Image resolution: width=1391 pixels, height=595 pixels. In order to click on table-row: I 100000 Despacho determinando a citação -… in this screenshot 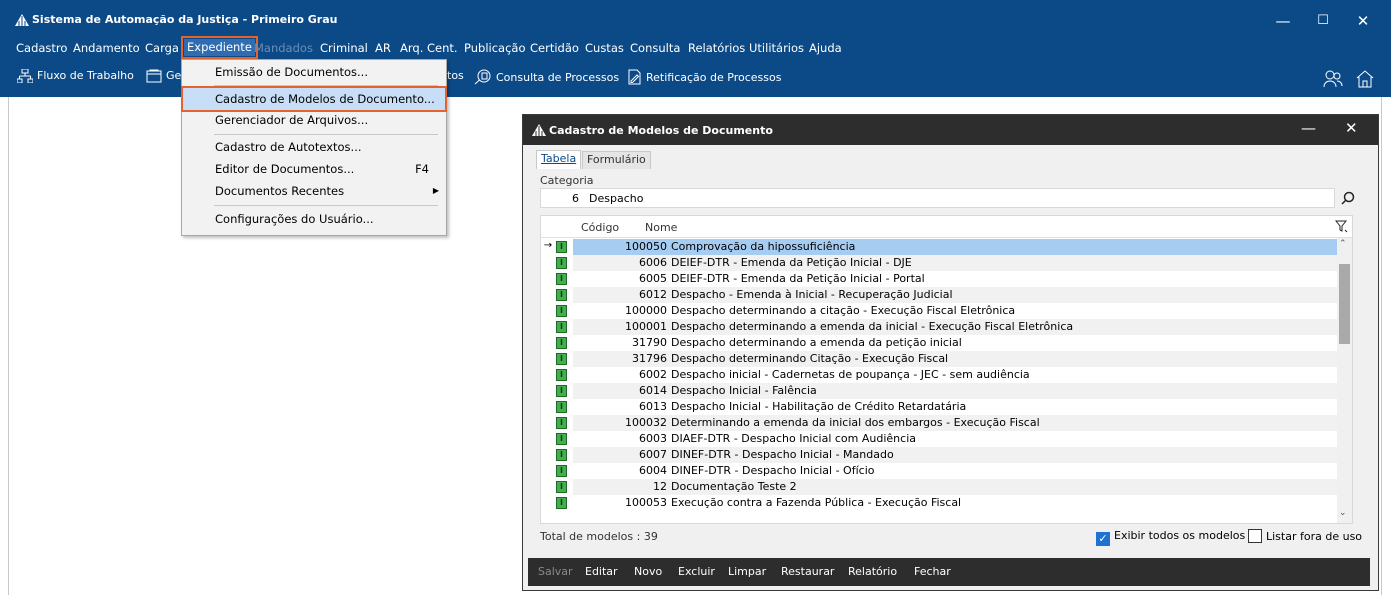, I will do `click(939, 311)`.